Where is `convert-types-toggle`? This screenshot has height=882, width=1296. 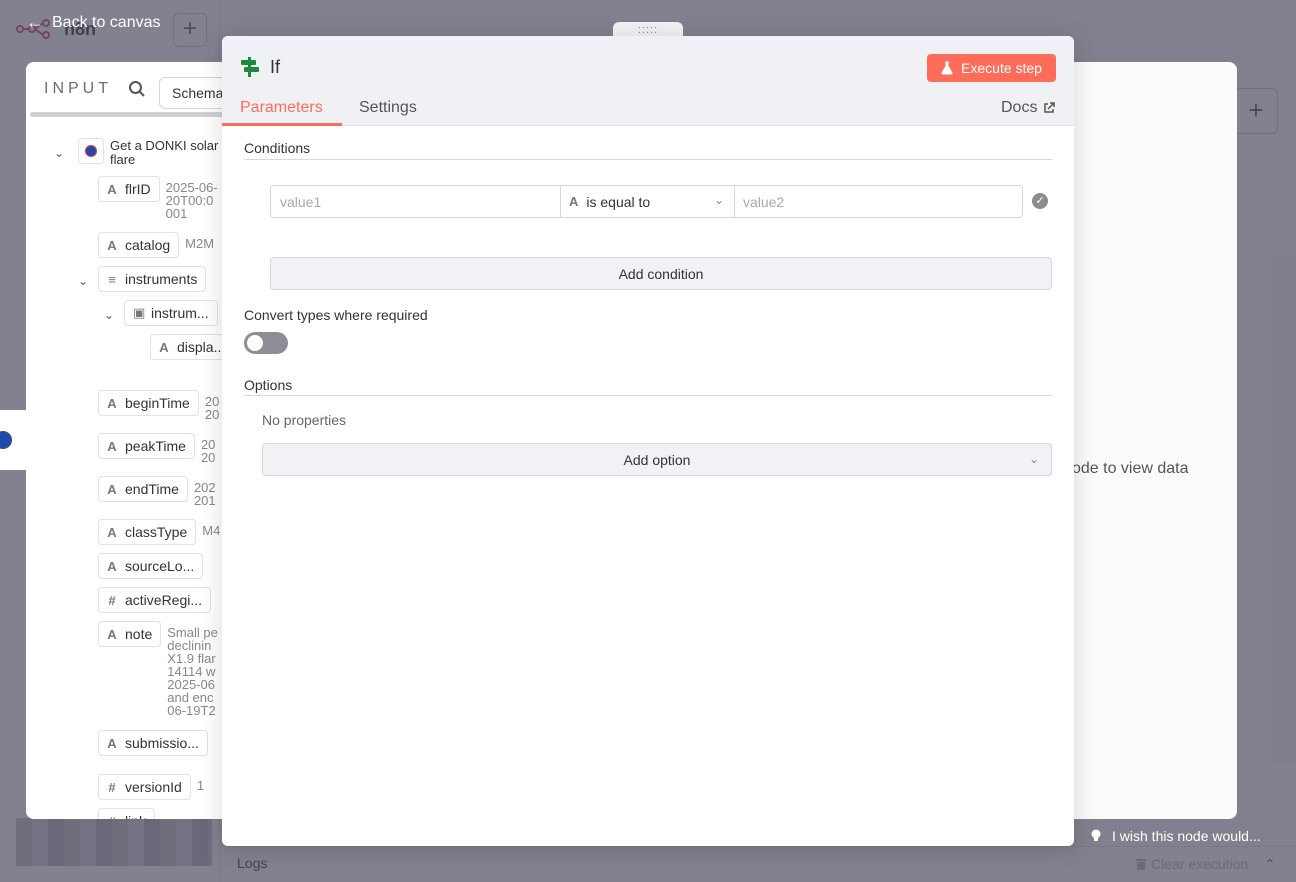 convert-types-toggle is located at coordinates (266, 343).